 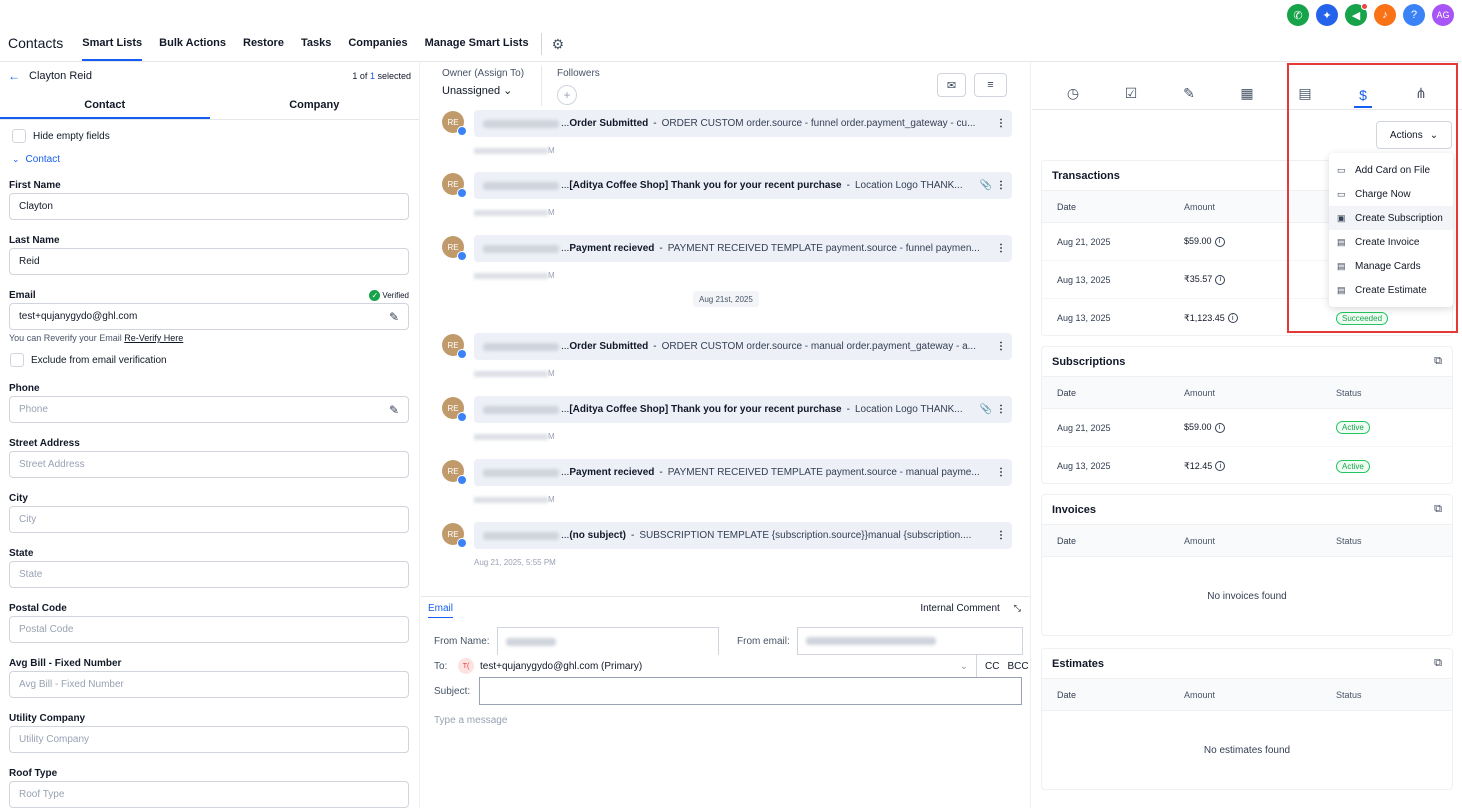 I want to click on bcc-button: BCC, so click(x=1017, y=666).